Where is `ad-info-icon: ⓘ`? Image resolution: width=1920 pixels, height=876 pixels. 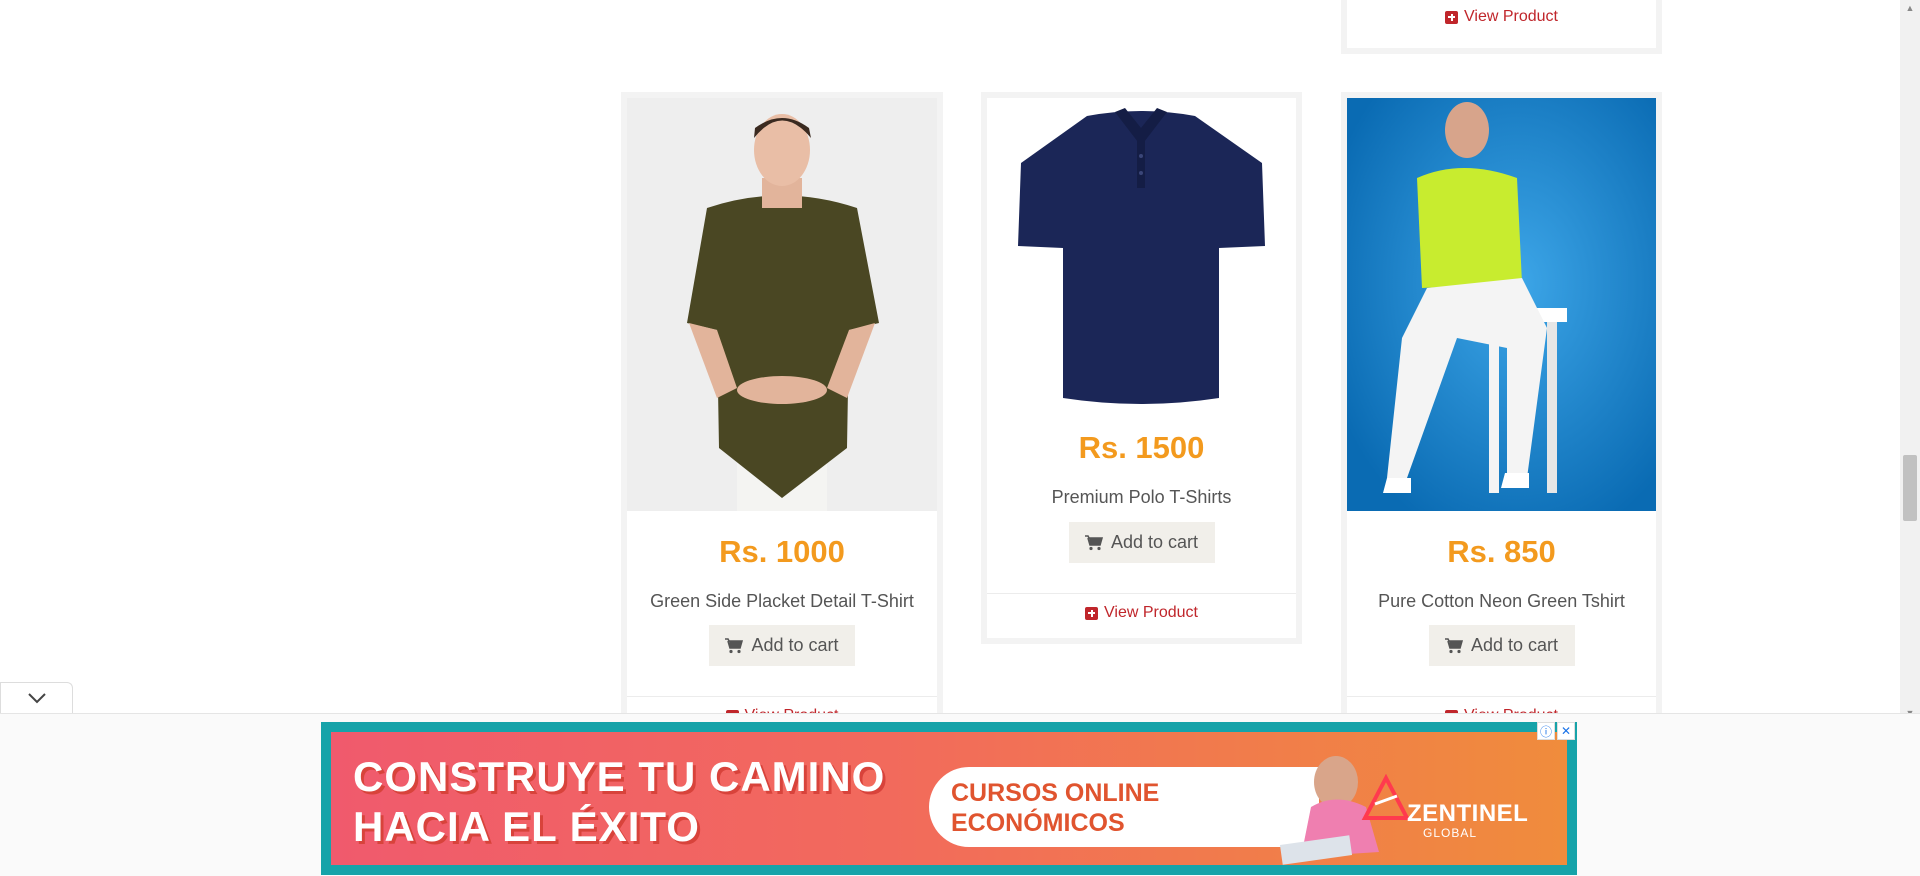 ad-info-icon: ⓘ is located at coordinates (1546, 731).